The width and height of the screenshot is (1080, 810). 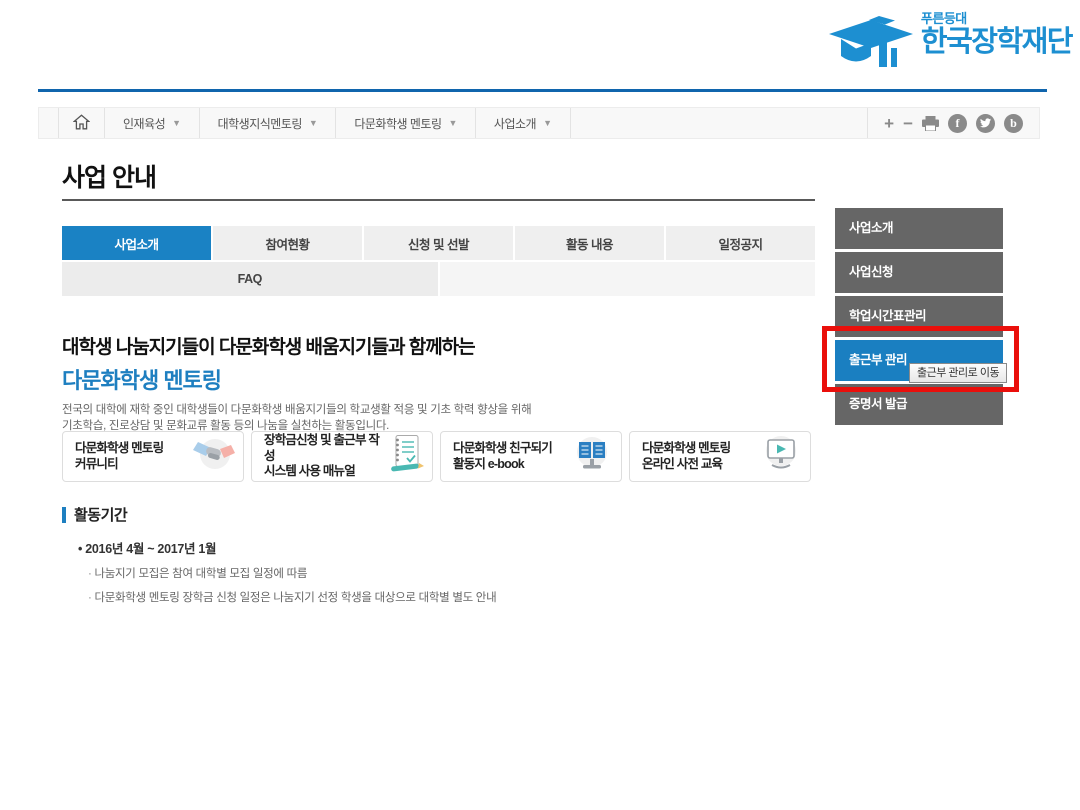 What do you see at coordinates (144, 123) in the screenshot?
I see `nav-item-label: 인재육성` at bounding box center [144, 123].